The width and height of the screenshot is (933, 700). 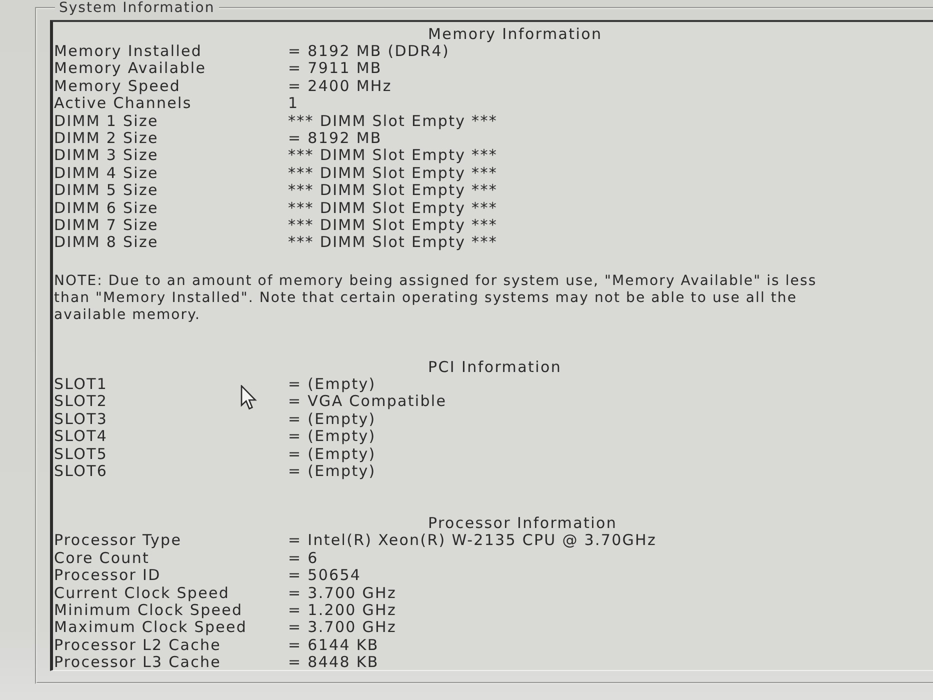 I want to click on field-value: = Intel(R) Xeon(R) W-2135 CPU @ 3.70GHz, so click(x=472, y=541).